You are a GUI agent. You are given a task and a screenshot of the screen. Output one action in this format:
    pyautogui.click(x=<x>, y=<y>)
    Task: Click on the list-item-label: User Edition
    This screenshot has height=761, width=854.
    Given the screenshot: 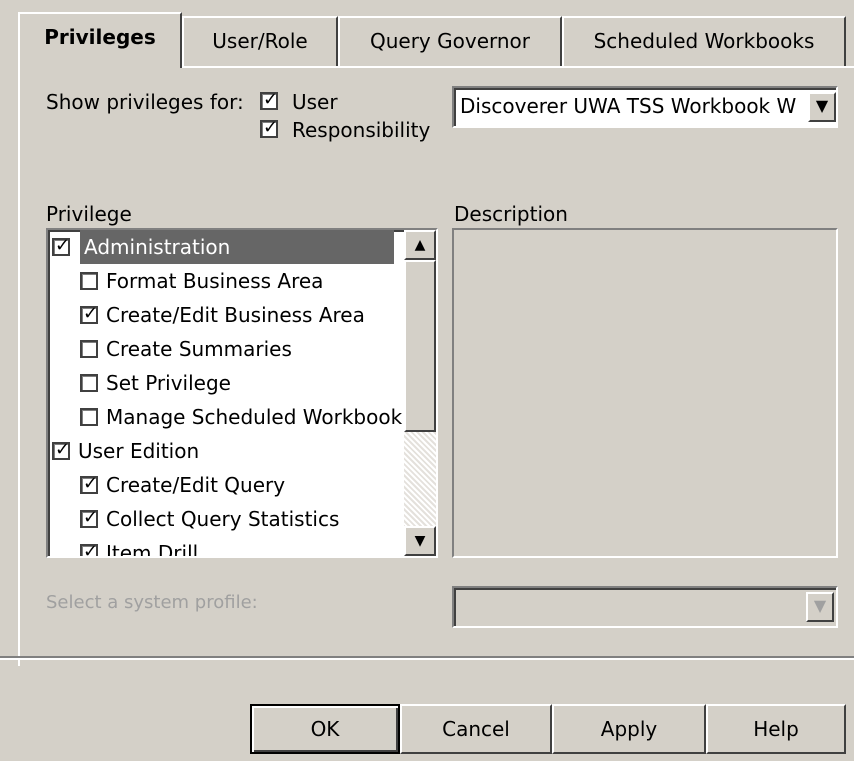 What is the action you would take?
    pyautogui.click(x=139, y=451)
    